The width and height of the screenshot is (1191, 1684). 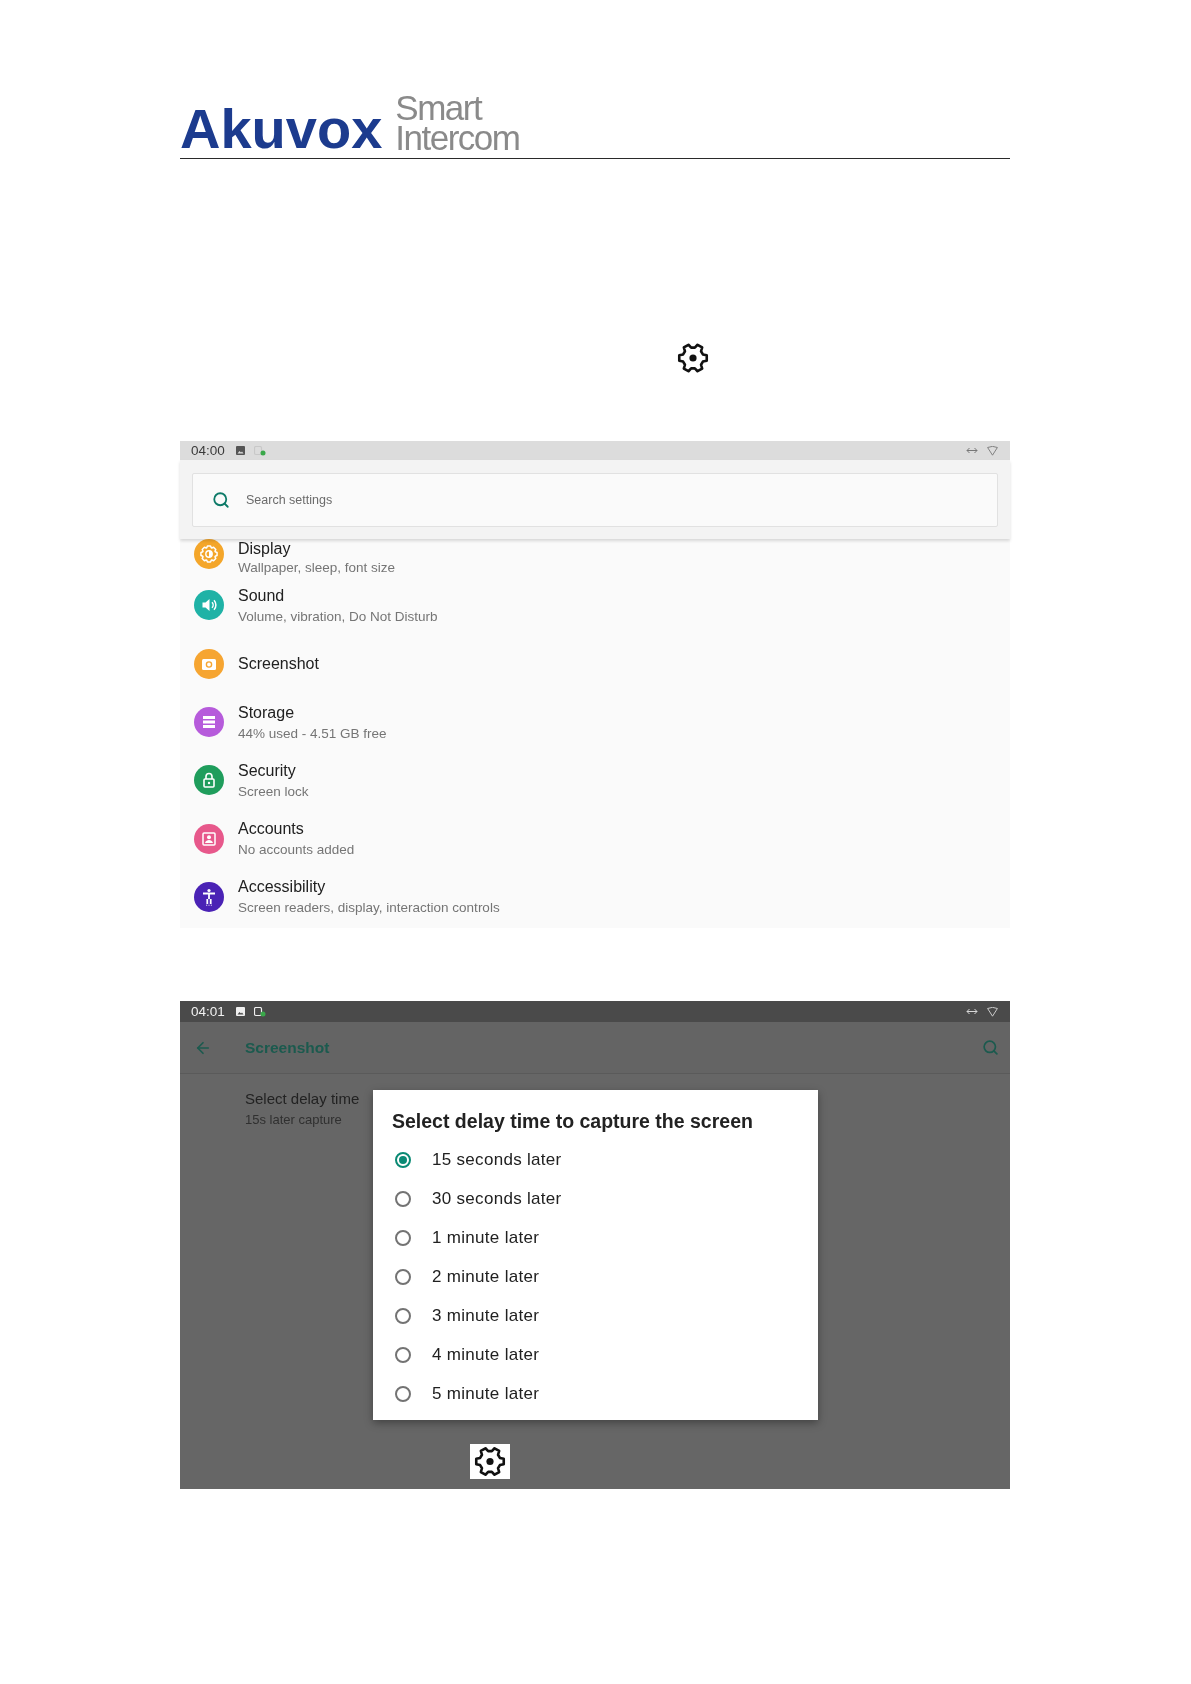 I want to click on setting-summary: Screen lock, so click(x=273, y=791).